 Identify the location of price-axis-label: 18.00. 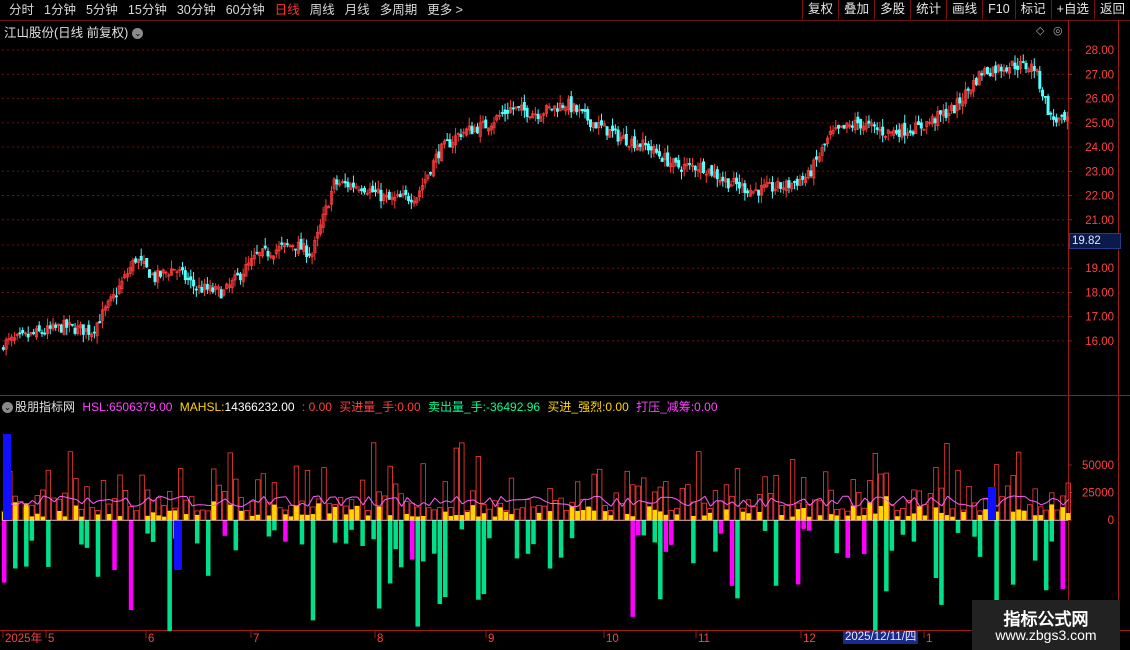
(1099, 293).